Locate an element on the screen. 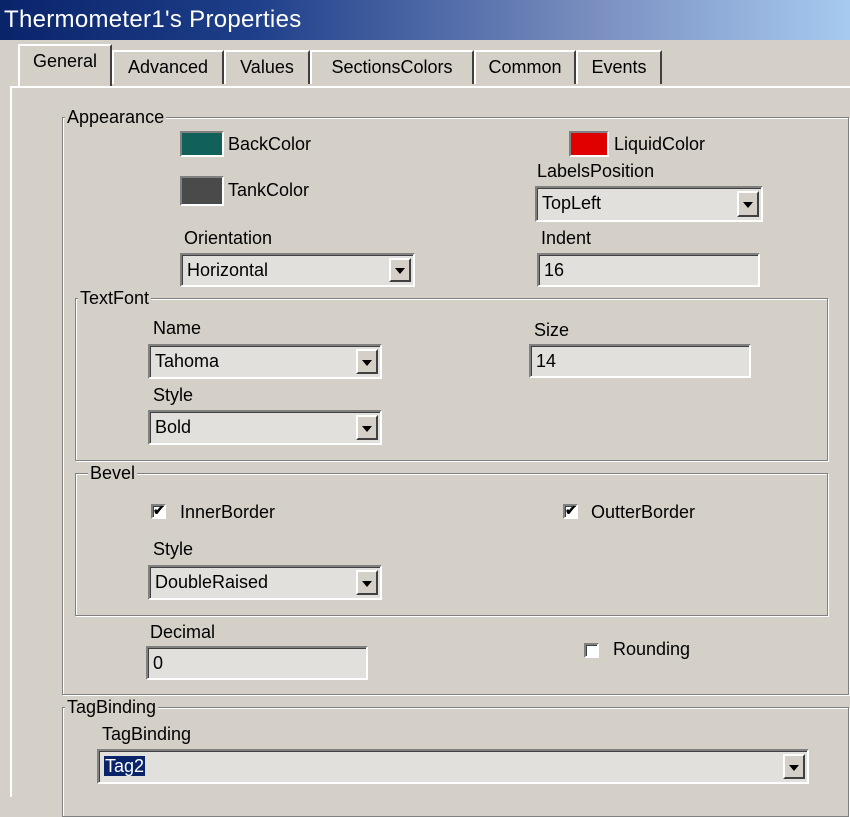 This screenshot has width=850, height=817. font-size-label: Size is located at coordinates (552, 330).